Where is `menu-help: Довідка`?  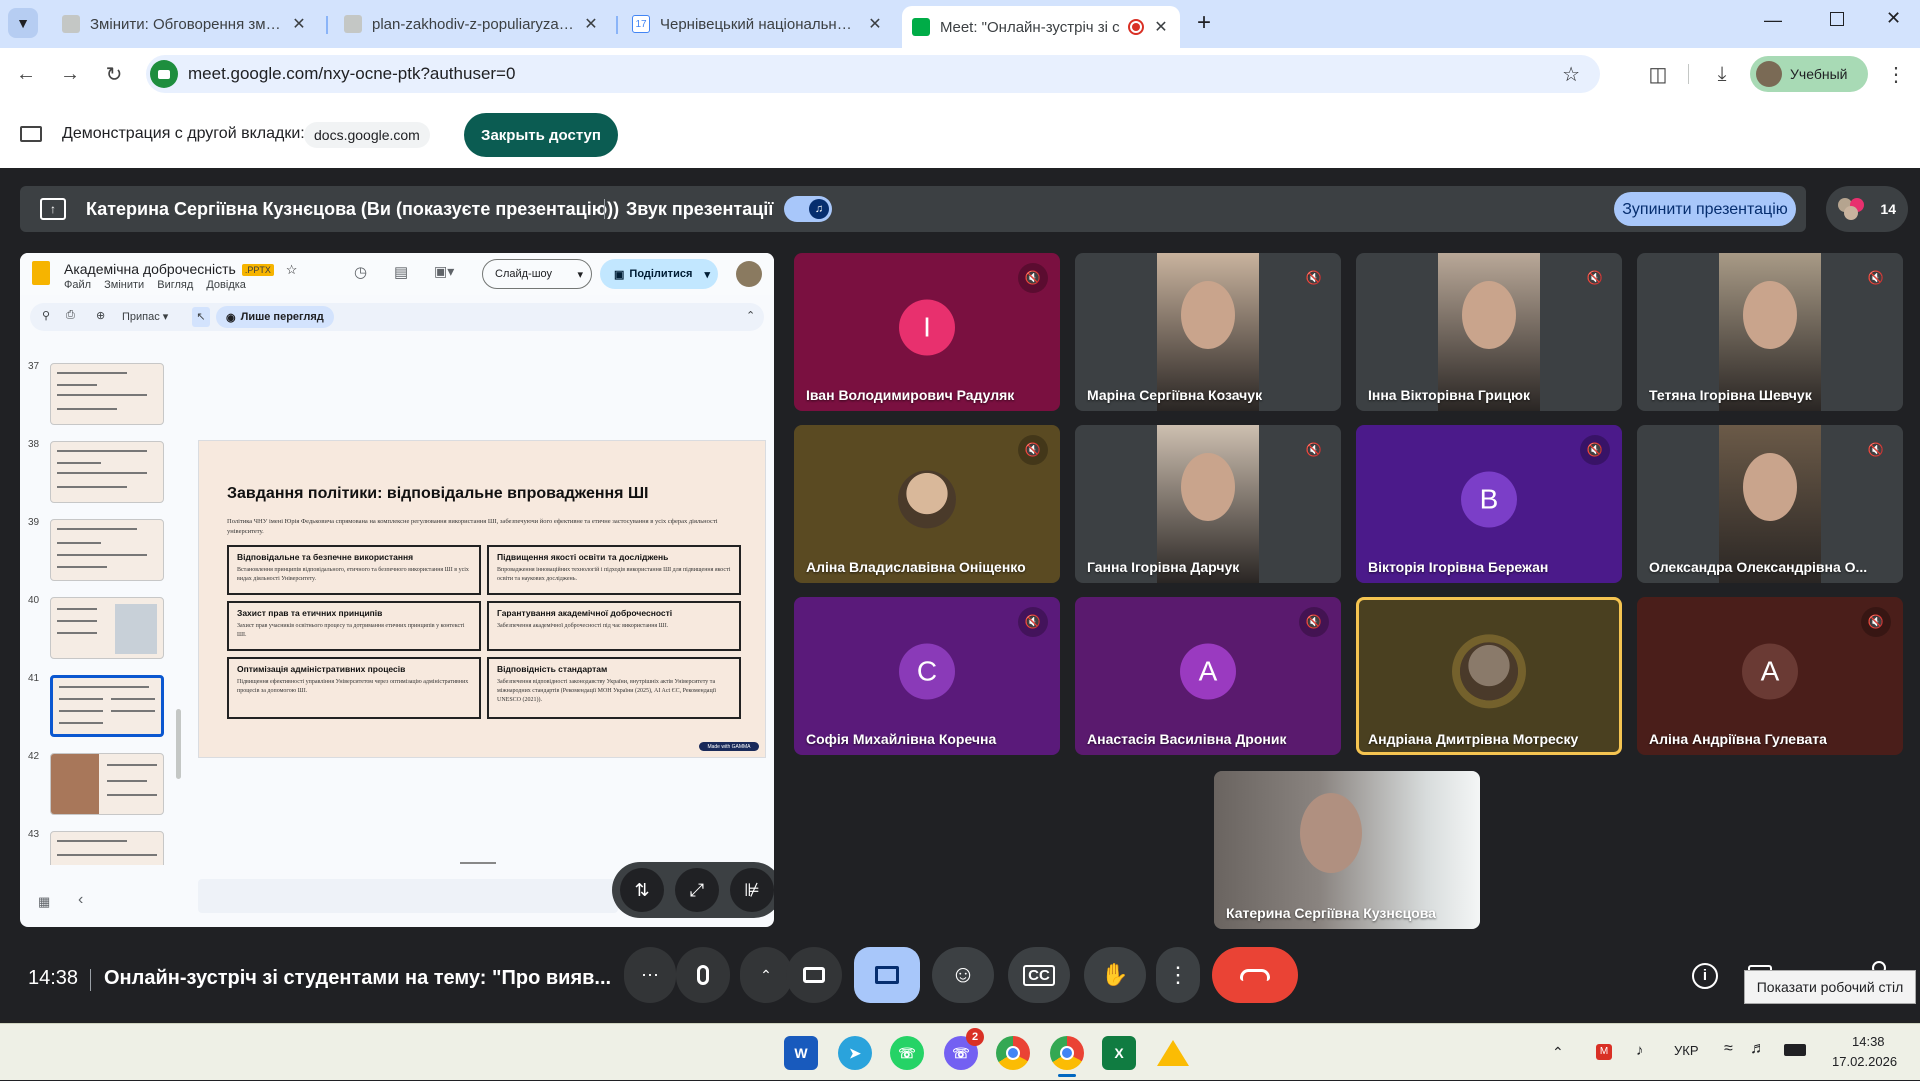 menu-help: Довідка is located at coordinates (226, 285).